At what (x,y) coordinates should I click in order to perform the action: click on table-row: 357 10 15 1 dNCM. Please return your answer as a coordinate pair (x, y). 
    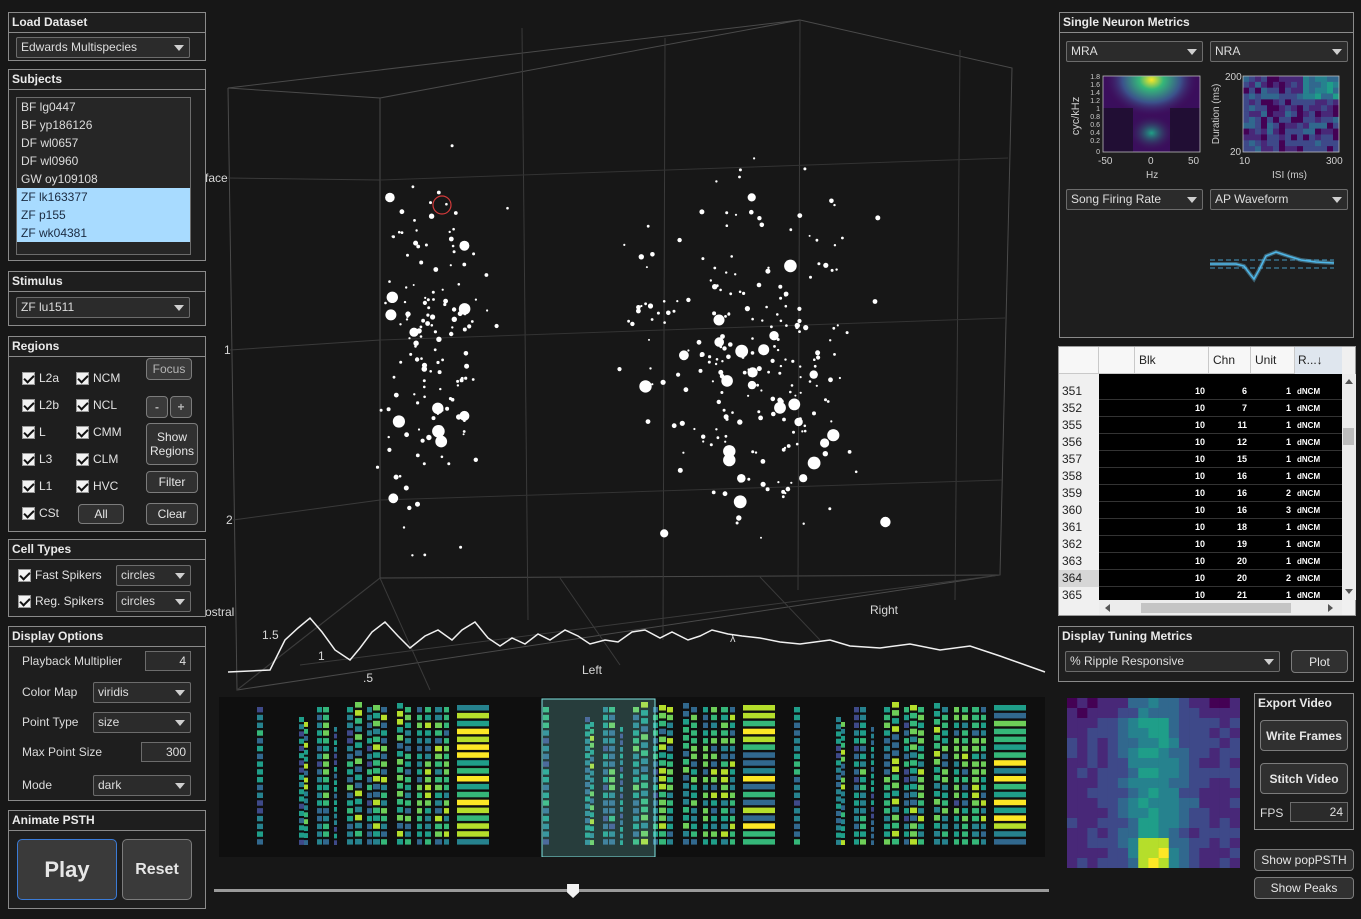
    Looking at the image, I should click on (1200, 459).